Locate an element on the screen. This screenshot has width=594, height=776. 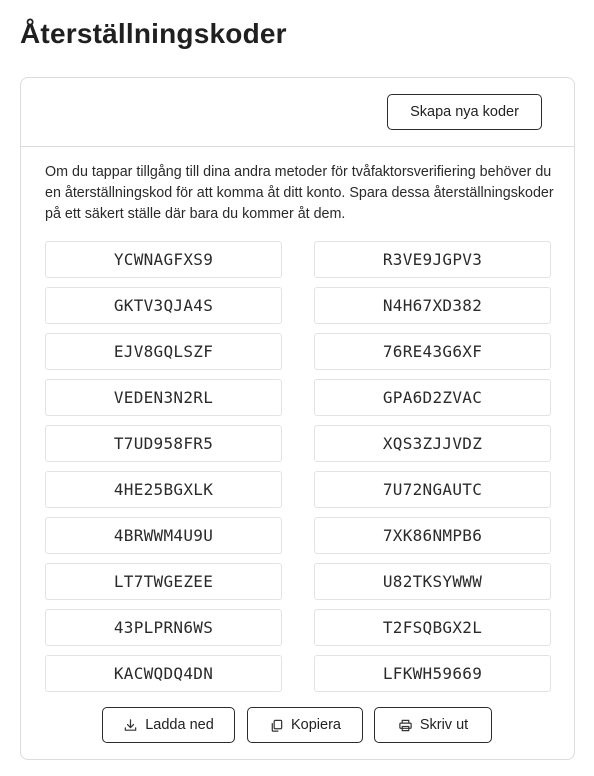
recovery-code: LT7TWGEZEE is located at coordinates (163, 581).